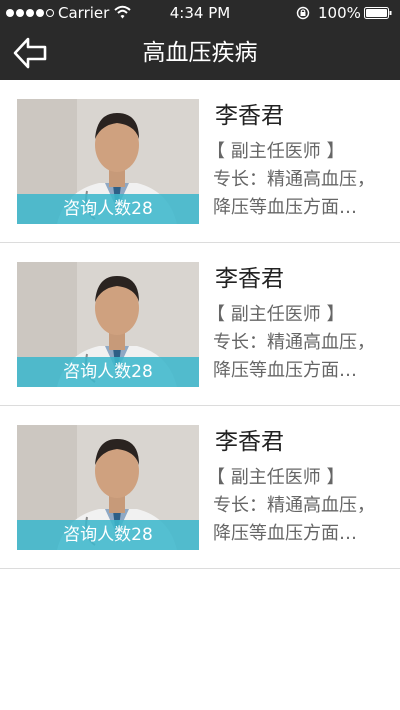  I want to click on battery-icon, so click(378, 13).